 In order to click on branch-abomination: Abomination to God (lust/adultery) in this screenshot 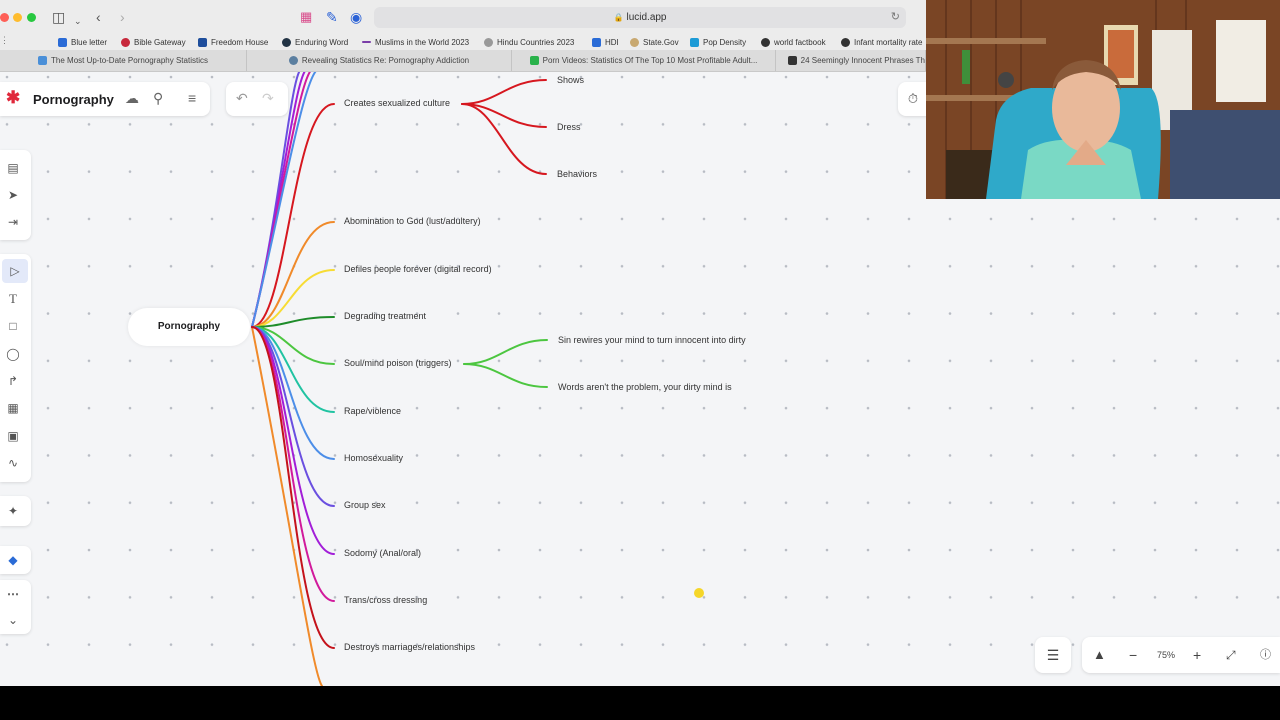, I will do `click(412, 221)`.